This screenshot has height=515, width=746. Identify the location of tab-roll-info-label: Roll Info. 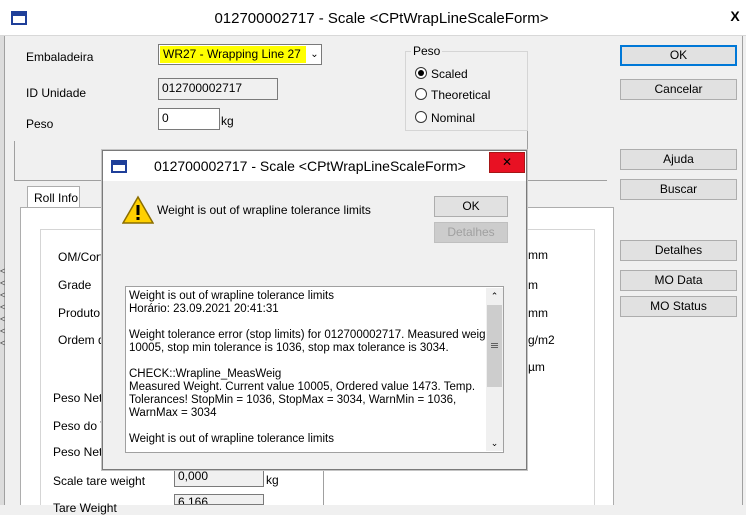
(56, 198).